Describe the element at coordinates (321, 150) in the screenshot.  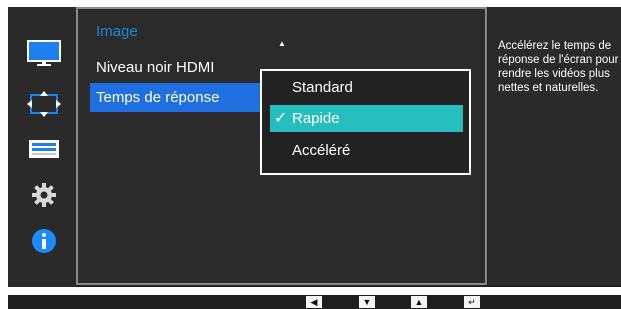
I see `option-label: Accéléré` at that location.